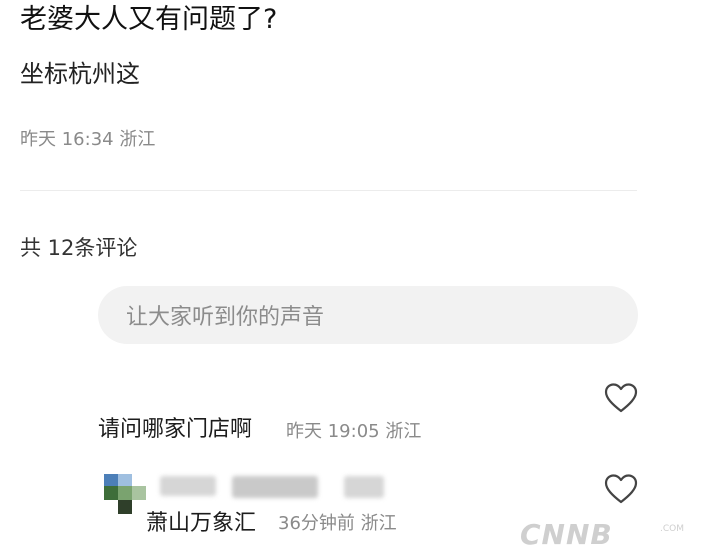  Describe the element at coordinates (337, 523) in the screenshot. I see `comment-meta: 36分钟前 浙江` at that location.